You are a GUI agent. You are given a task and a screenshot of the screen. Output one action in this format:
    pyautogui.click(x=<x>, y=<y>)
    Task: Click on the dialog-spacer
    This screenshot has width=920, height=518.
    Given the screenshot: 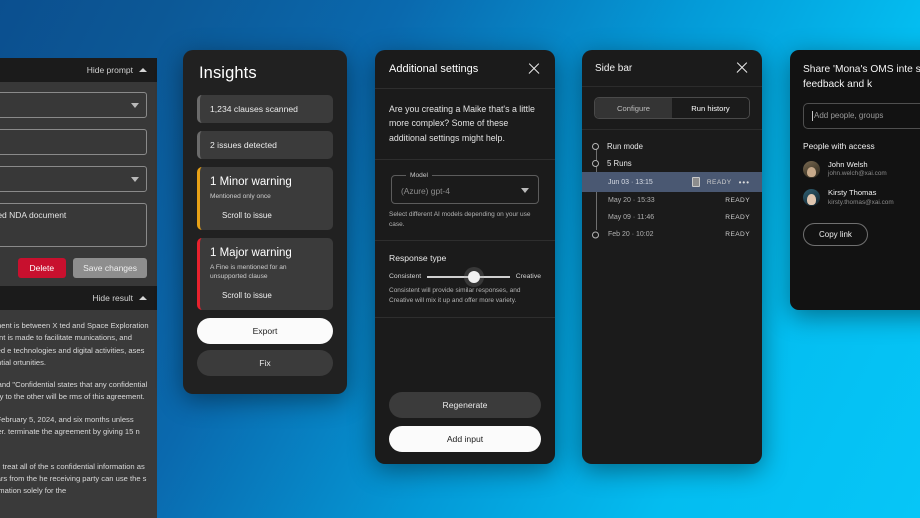 What is the action you would take?
    pyautogui.click(x=465, y=351)
    